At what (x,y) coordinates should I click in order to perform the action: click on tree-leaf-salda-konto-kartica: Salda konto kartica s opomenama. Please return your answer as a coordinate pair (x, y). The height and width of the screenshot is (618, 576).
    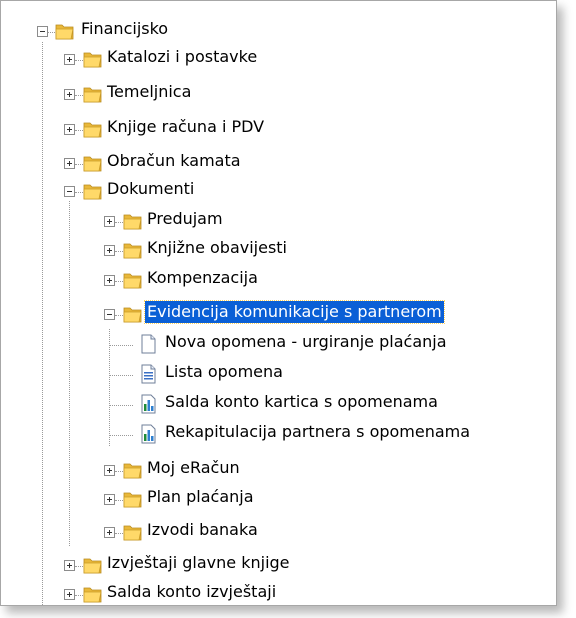
    Looking at the image, I should click on (278, 405).